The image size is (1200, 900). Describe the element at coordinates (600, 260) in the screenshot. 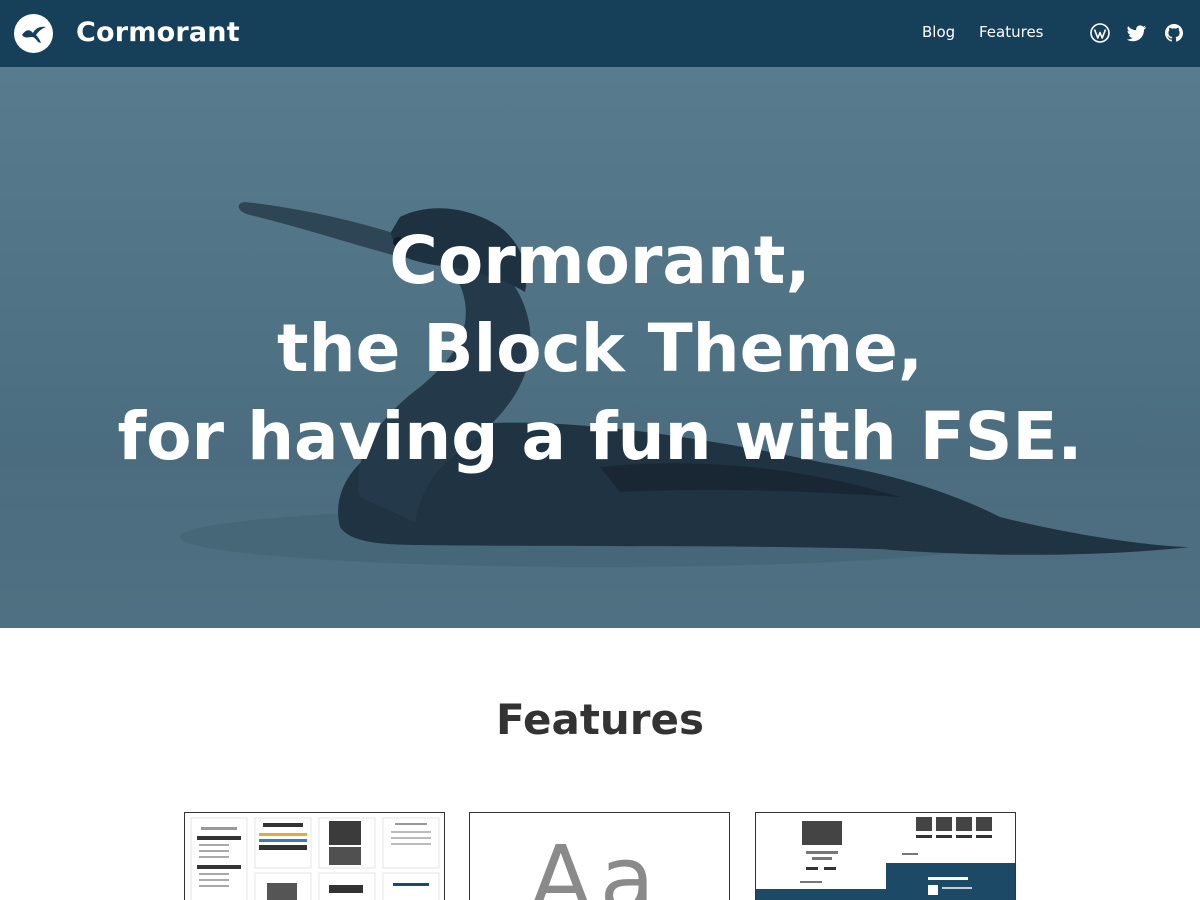

I see `hero-heading-line-1: Cormorant,` at that location.